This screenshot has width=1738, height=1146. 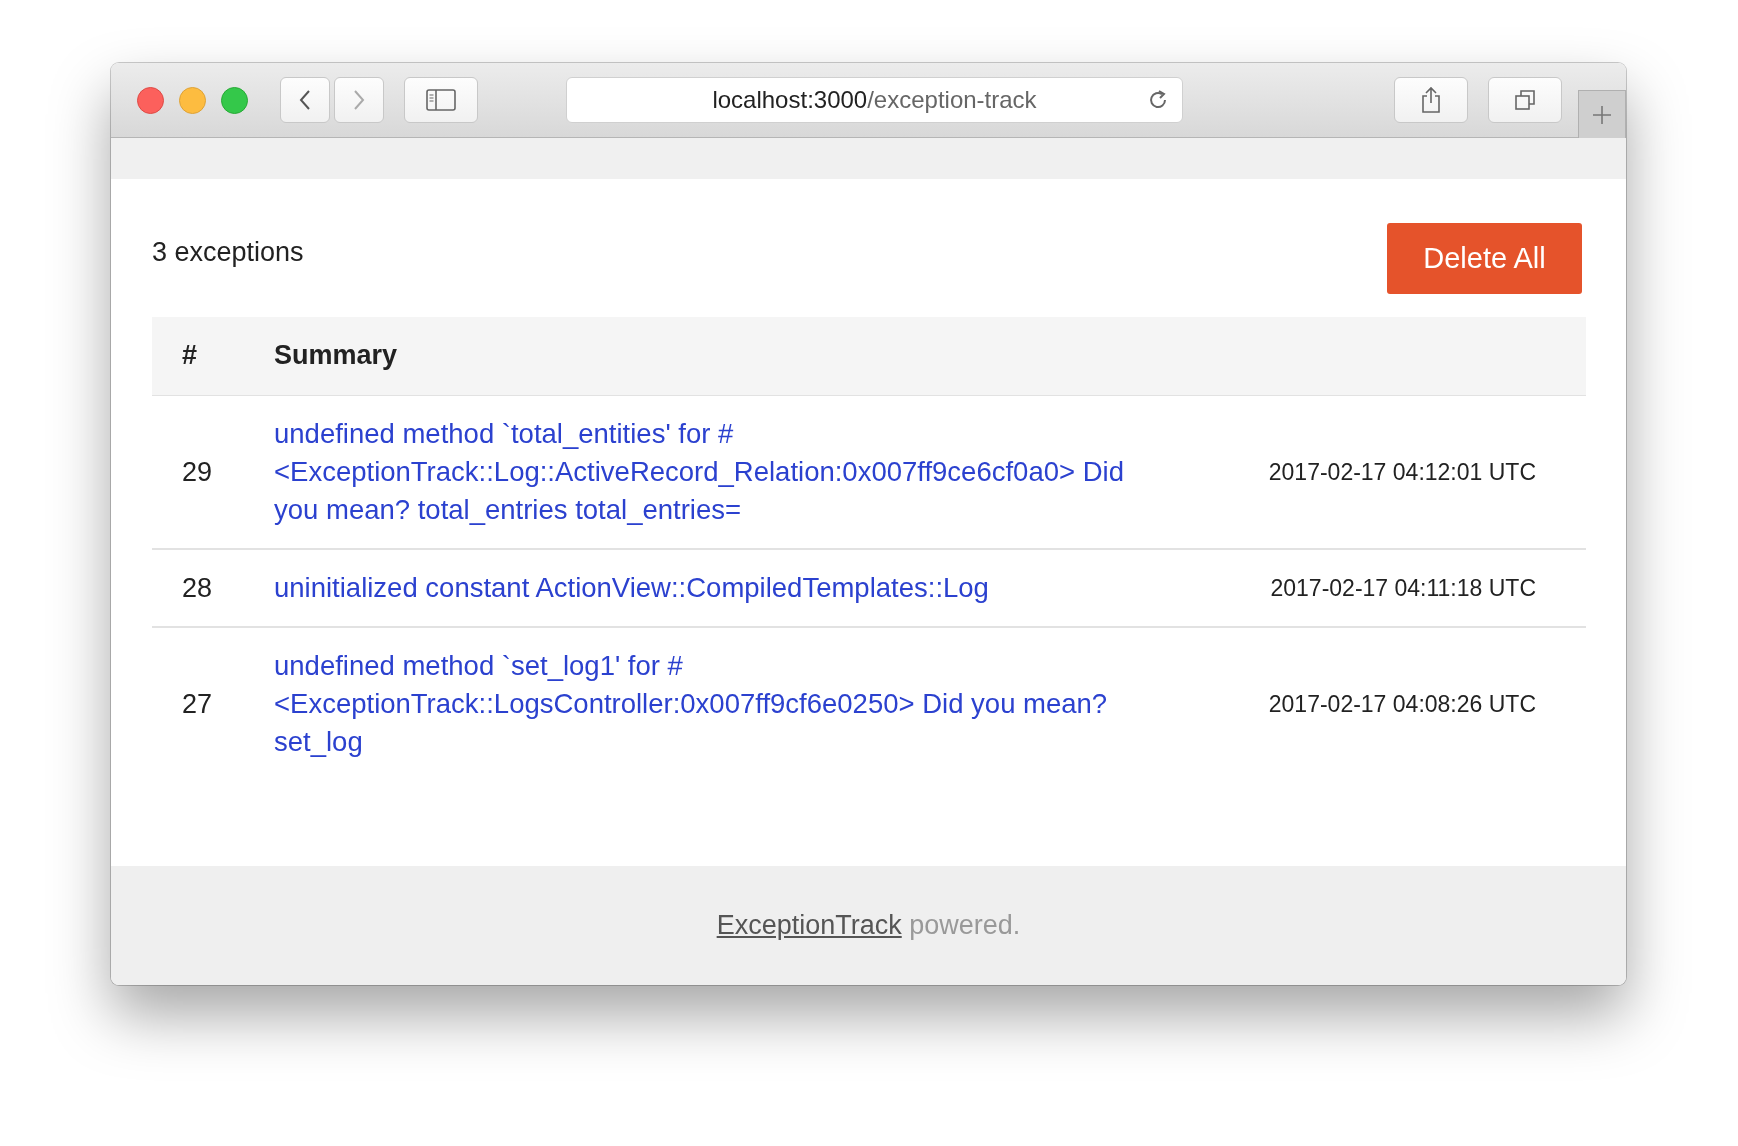 I want to click on share-icon, so click(x=1431, y=100).